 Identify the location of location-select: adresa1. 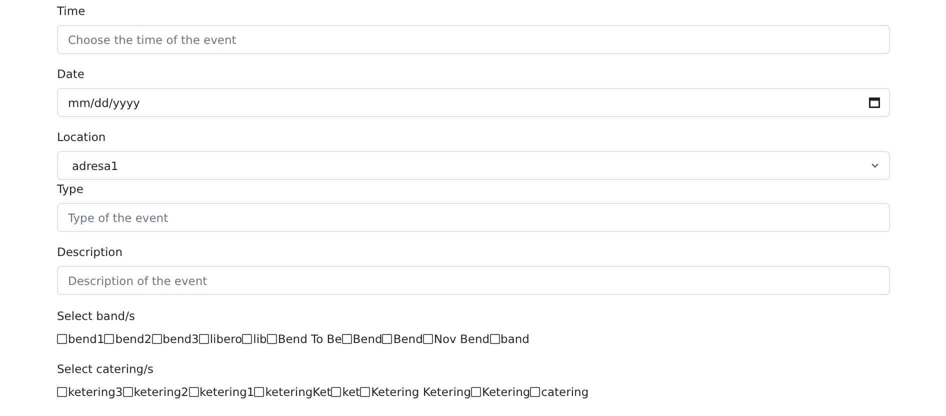
(473, 165).